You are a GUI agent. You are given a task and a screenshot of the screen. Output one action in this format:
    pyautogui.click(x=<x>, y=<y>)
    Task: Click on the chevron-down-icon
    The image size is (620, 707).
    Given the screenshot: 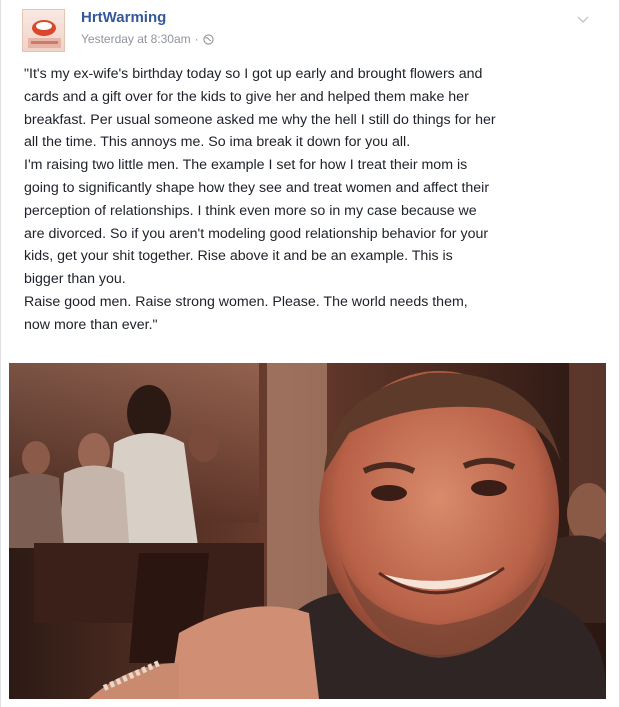 What is the action you would take?
    pyautogui.click(x=583, y=17)
    